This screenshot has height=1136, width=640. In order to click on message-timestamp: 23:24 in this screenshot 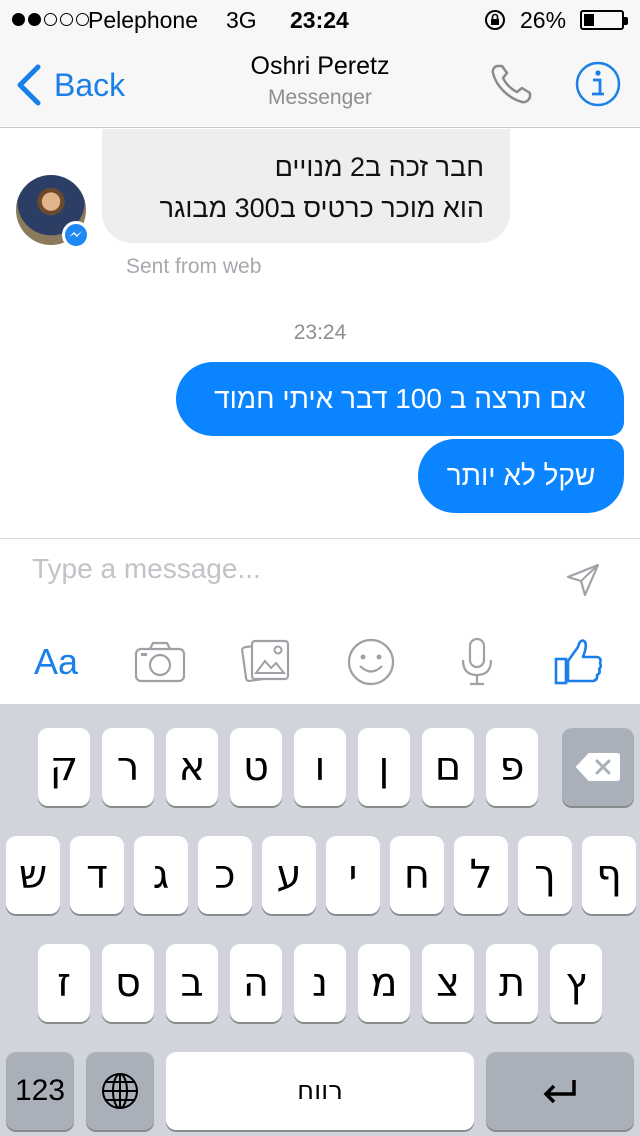, I will do `click(320, 332)`.